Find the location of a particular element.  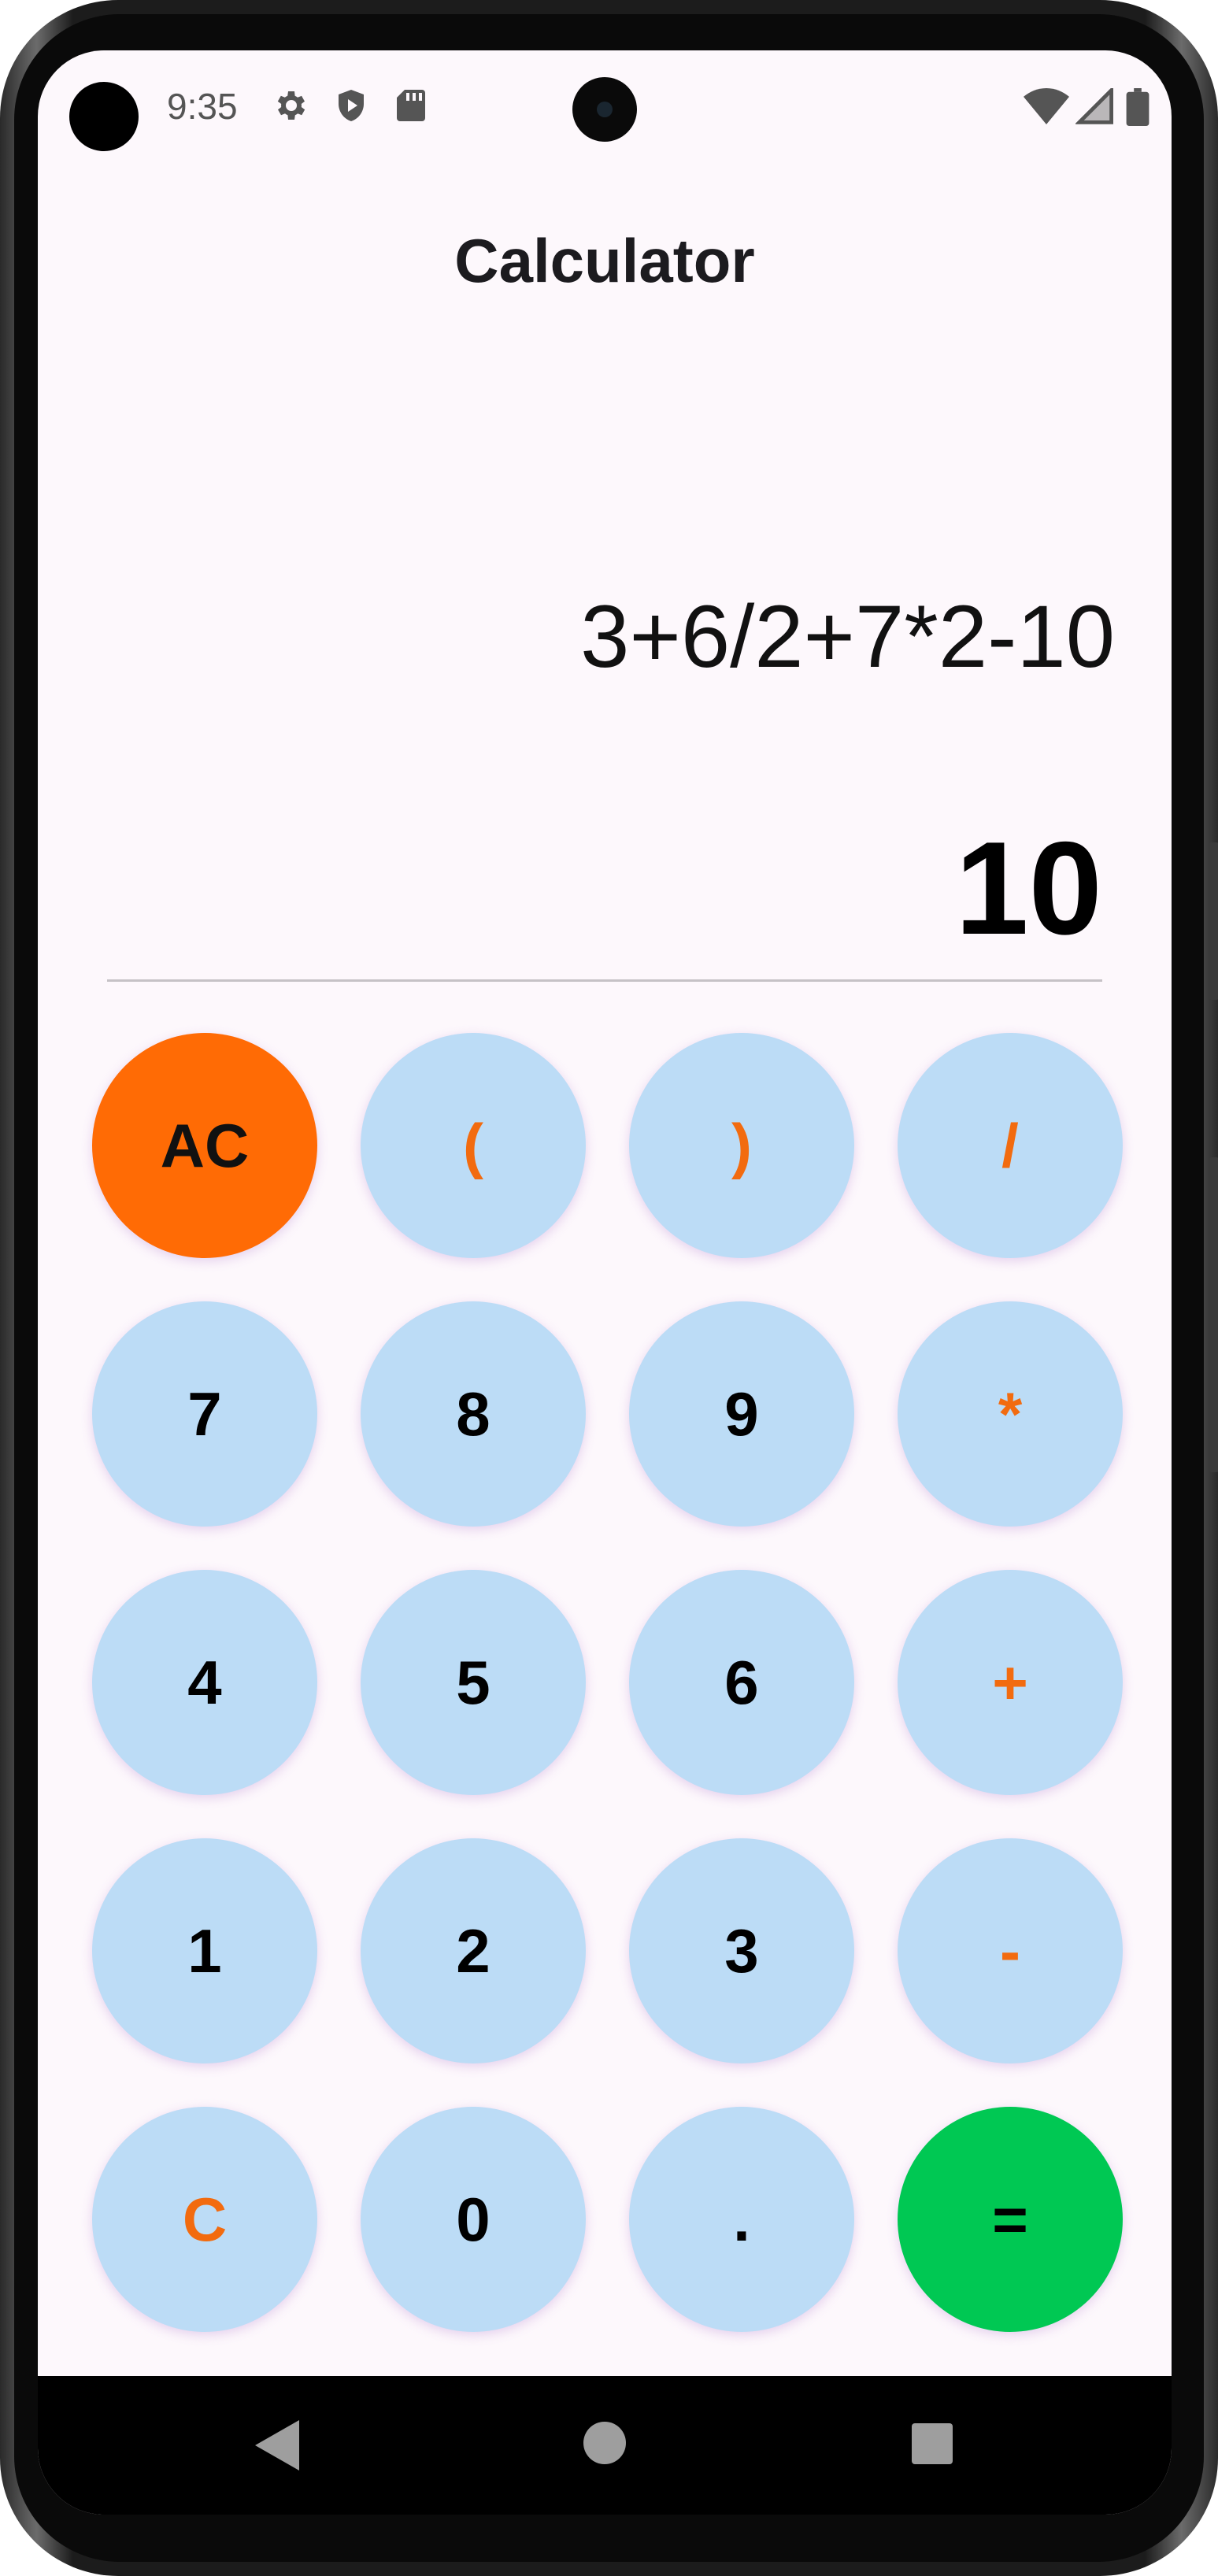

digit-2-button: 2 is located at coordinates (474, 1950).